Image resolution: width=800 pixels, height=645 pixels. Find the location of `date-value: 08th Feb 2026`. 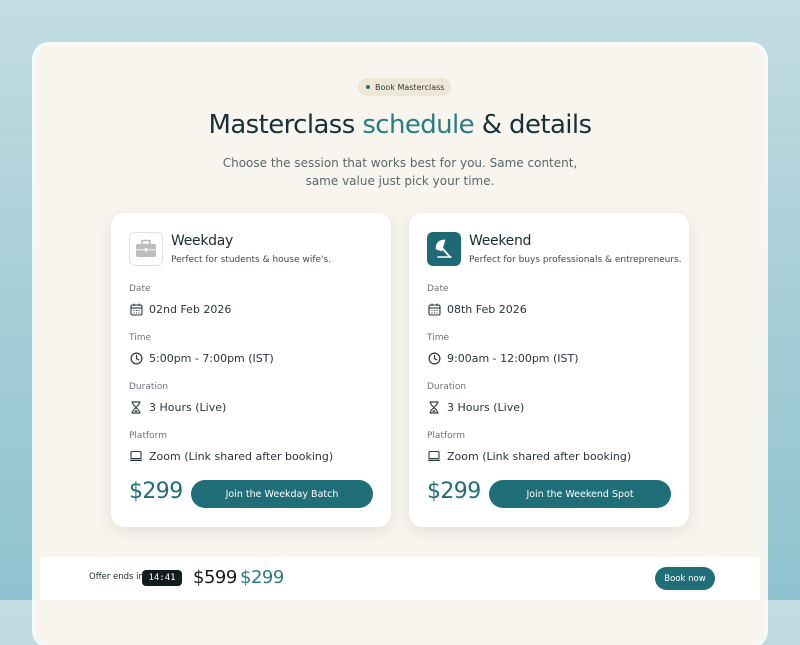

date-value: 08th Feb 2026 is located at coordinates (487, 309).